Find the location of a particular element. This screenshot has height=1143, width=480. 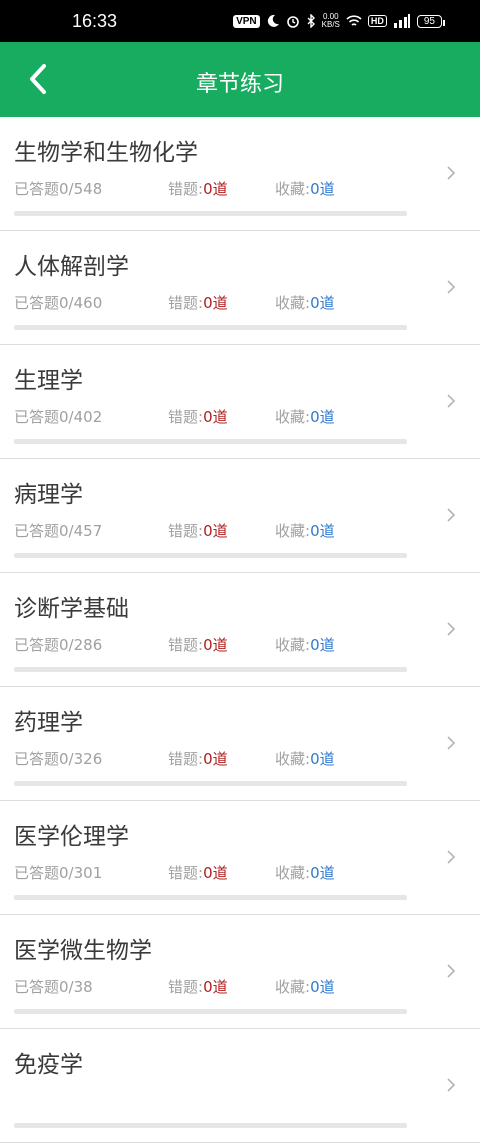

chapter-stats: 已答题0/286 错题:0道 收藏:0道 is located at coordinates (210, 644).